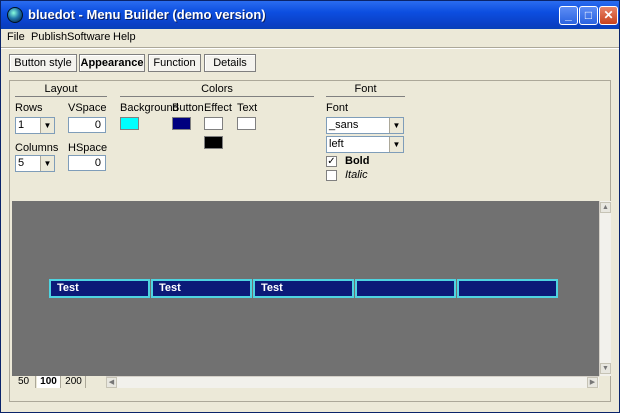 This screenshot has height=413, width=620. What do you see at coordinates (21, 125) in the screenshot?
I see `rows-value: 1` at bounding box center [21, 125].